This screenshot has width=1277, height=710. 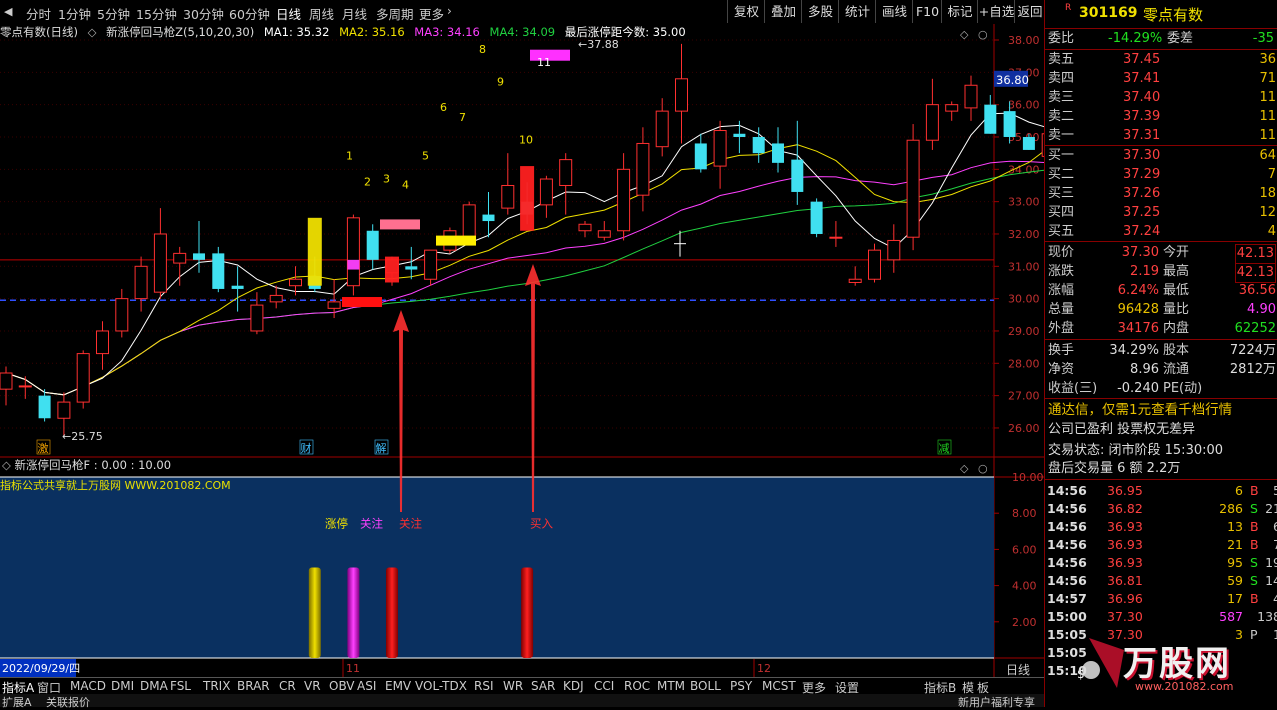 What do you see at coordinates (671, 686) in the screenshot?
I see `indicator-tab-20: MTM` at bounding box center [671, 686].